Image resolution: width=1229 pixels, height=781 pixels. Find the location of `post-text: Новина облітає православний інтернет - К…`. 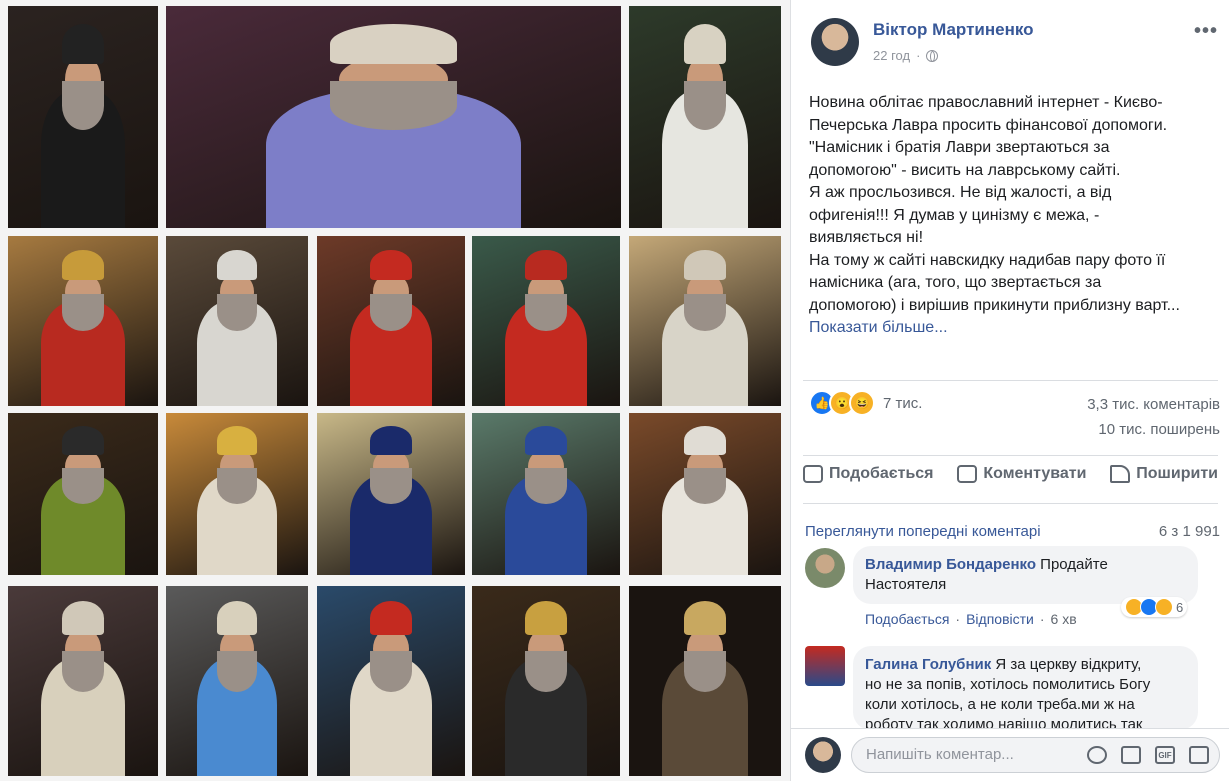

post-text: Новина облітає православний інтернет - К… is located at coordinates (1016, 216).